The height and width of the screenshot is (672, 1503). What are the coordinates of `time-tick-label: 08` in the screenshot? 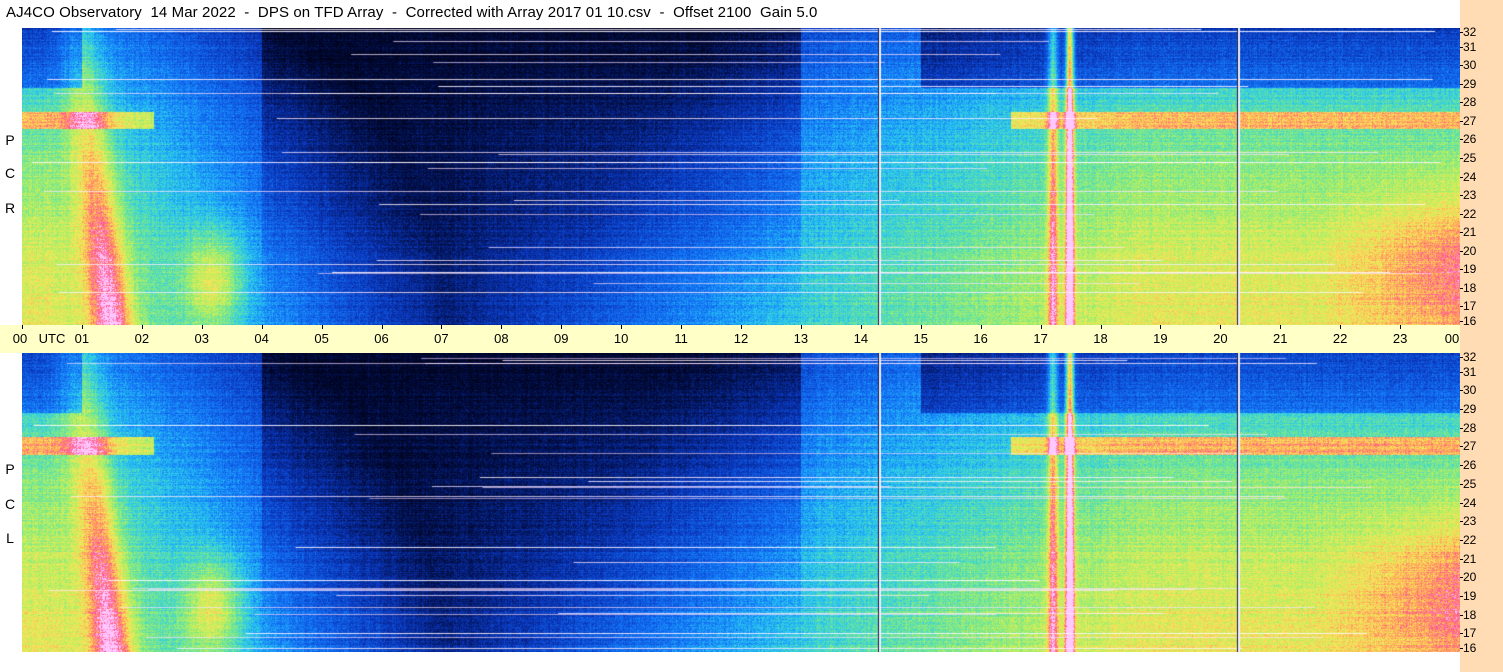 It's located at (501, 338).